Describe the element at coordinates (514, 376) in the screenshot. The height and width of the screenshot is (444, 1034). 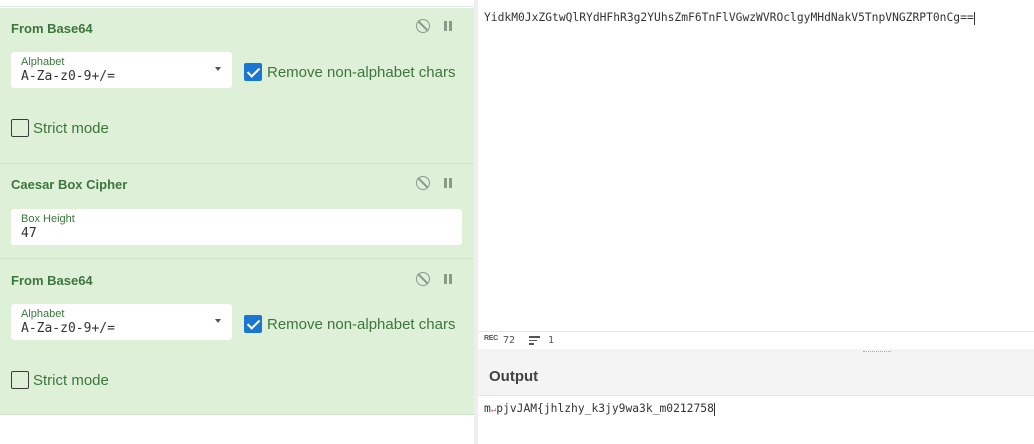
I see `output-title: Output` at that location.